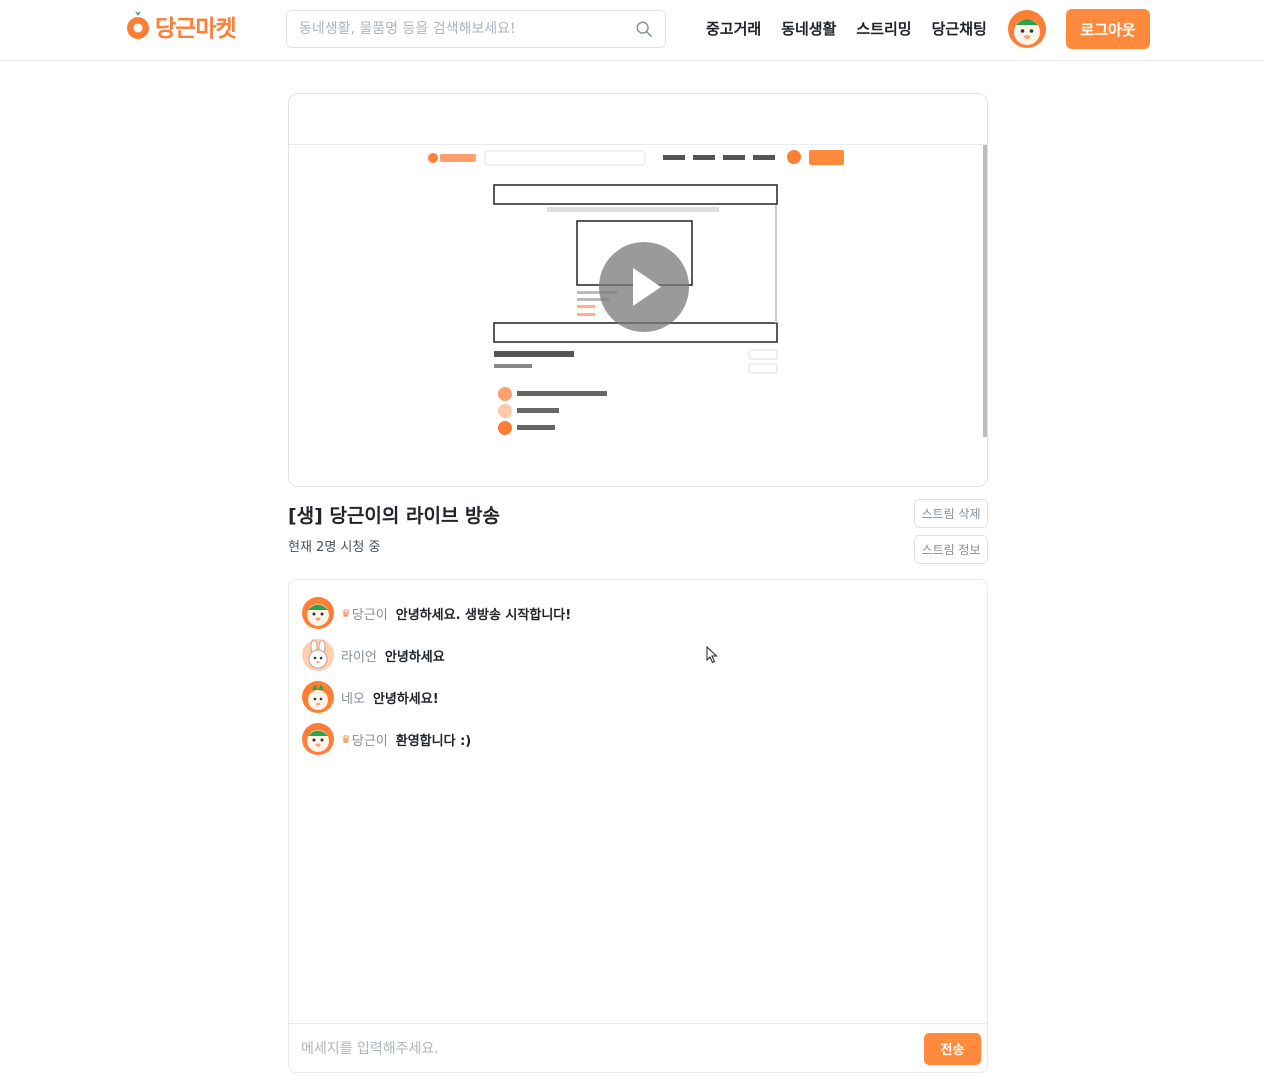  Describe the element at coordinates (318, 697) in the screenshot. I see `fox-avatar-icon` at that location.